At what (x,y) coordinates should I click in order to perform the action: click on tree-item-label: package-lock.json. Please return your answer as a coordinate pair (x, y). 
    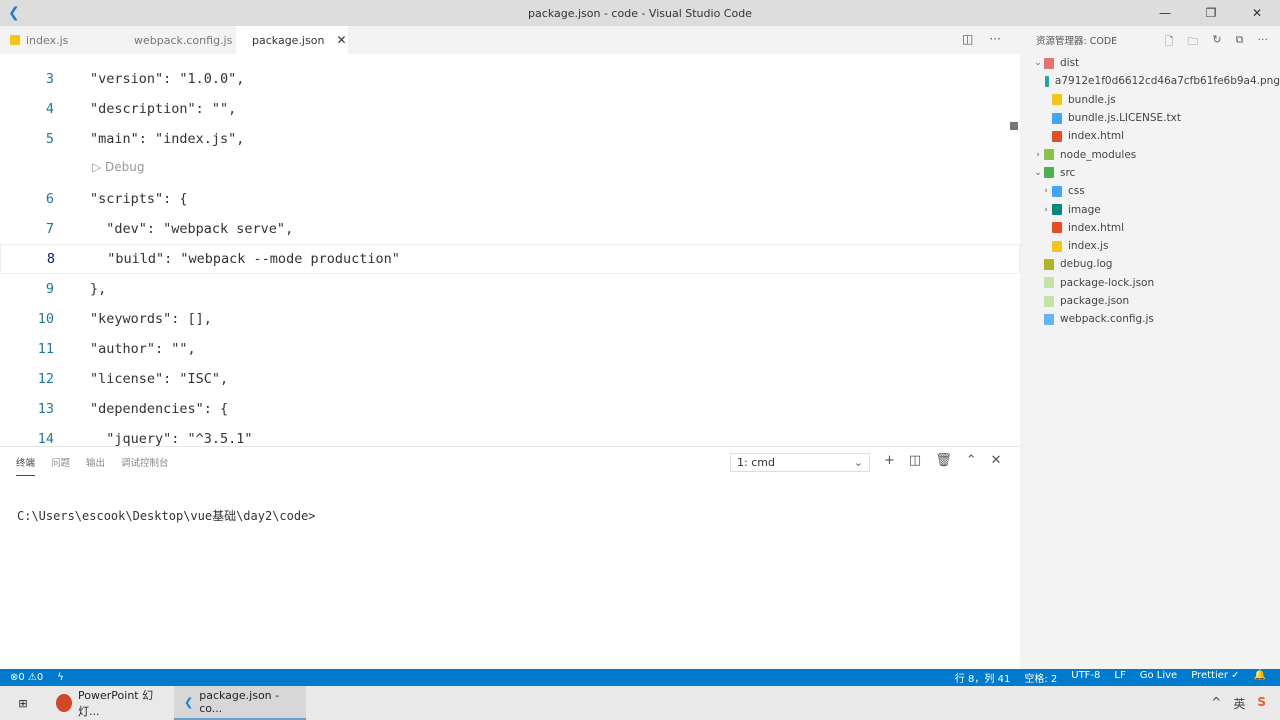
    Looking at the image, I should click on (1107, 282).